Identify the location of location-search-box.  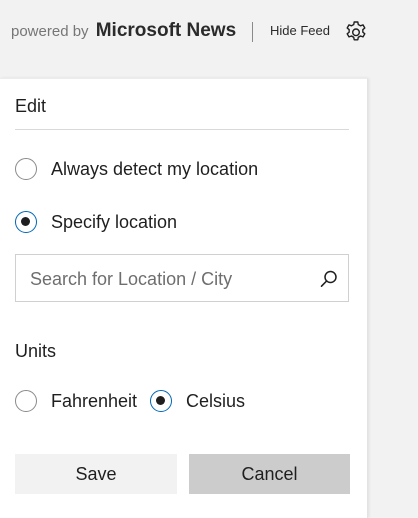
(182, 278).